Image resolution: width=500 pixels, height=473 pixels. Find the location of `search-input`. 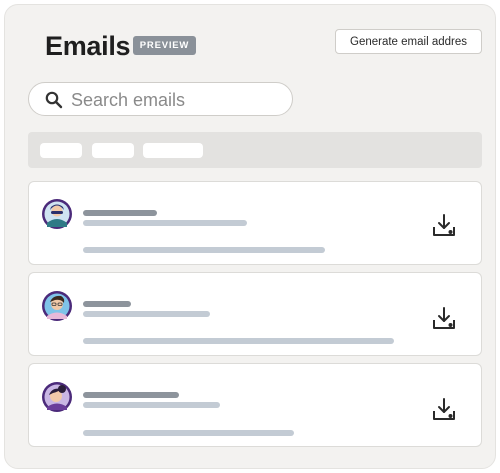

search-input is located at coordinates (176, 100).